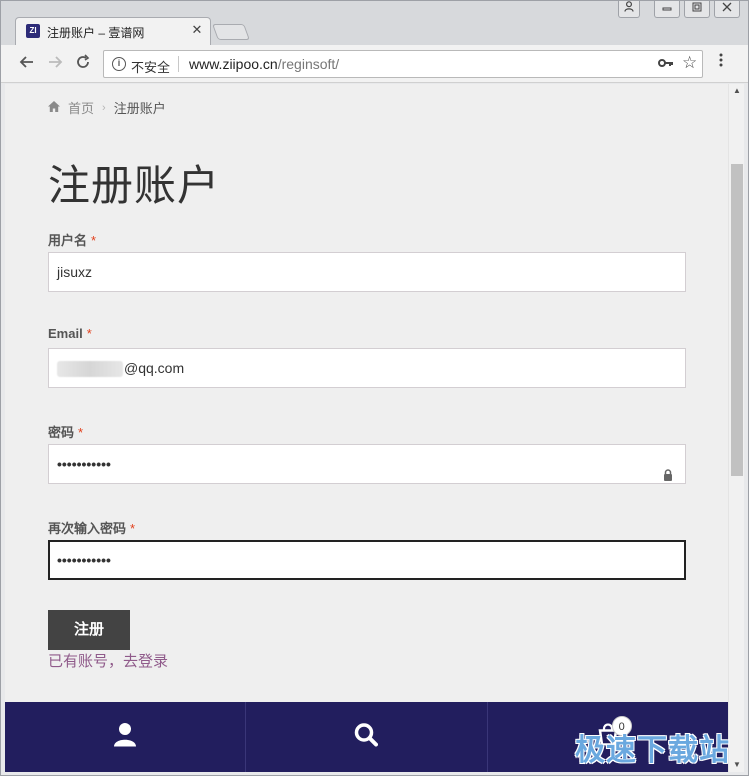  I want to click on password-field: •••••••••••, so click(367, 464).